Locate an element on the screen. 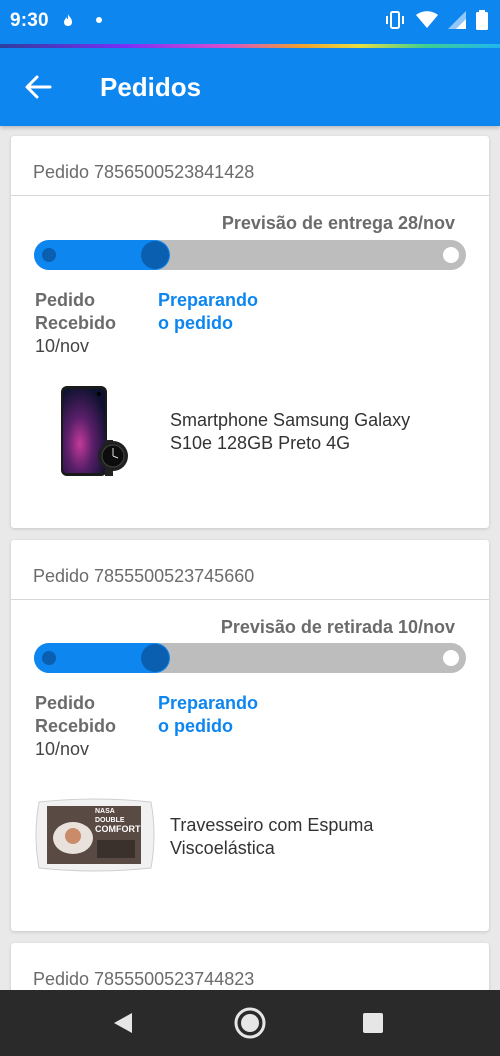 This screenshot has height=1056, width=500. arrow-left-icon is located at coordinates (38, 87).